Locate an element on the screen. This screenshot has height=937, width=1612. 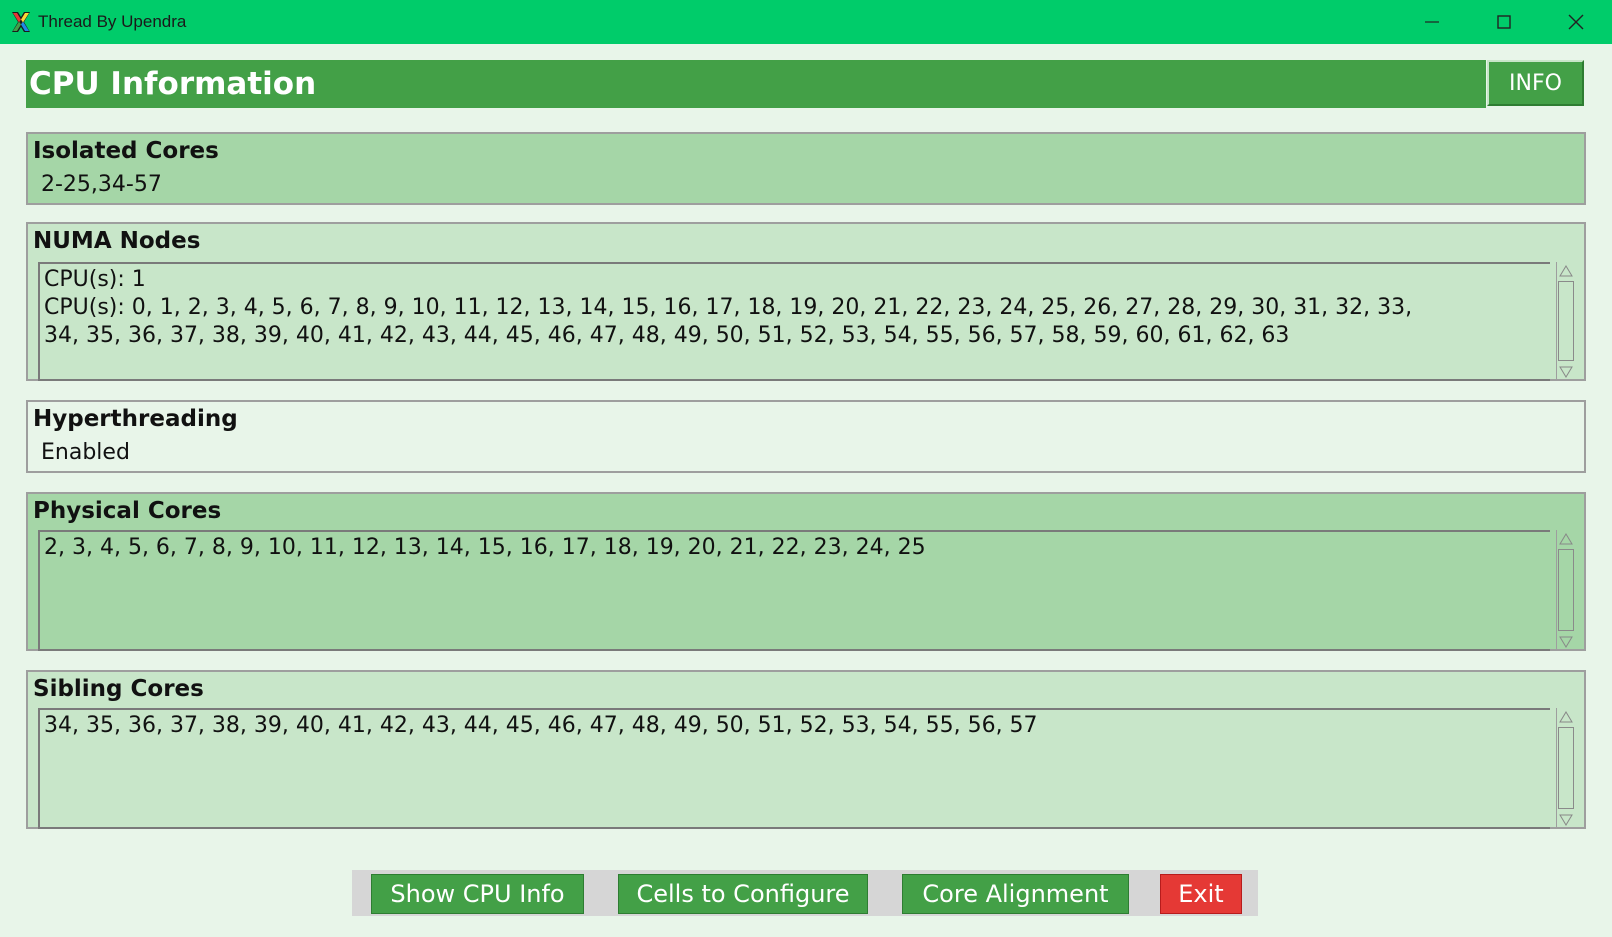
maximize-icon is located at coordinates (1504, 22).